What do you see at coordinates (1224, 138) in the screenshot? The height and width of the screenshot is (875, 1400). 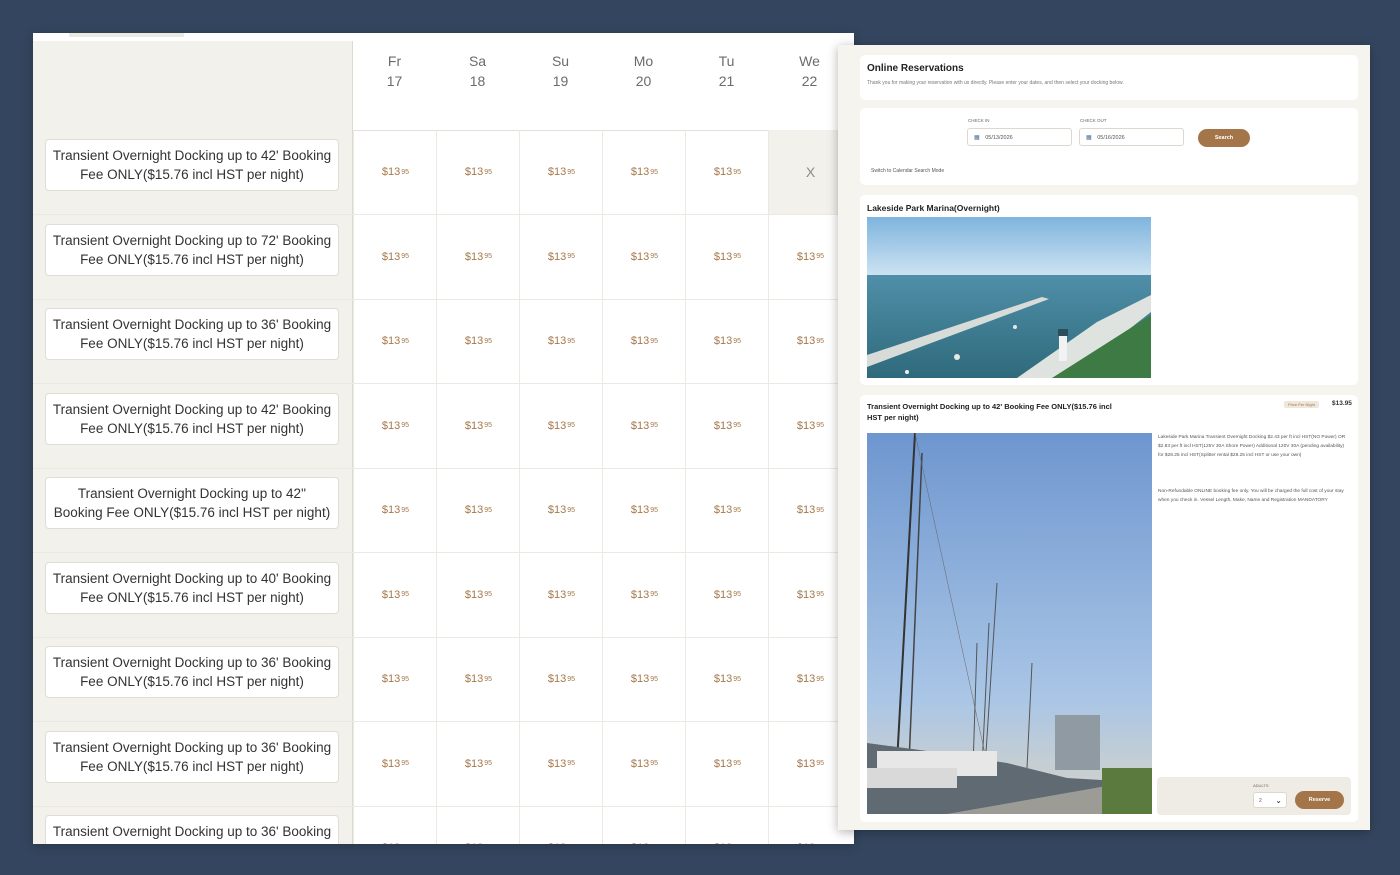 I see `search-button: Search` at bounding box center [1224, 138].